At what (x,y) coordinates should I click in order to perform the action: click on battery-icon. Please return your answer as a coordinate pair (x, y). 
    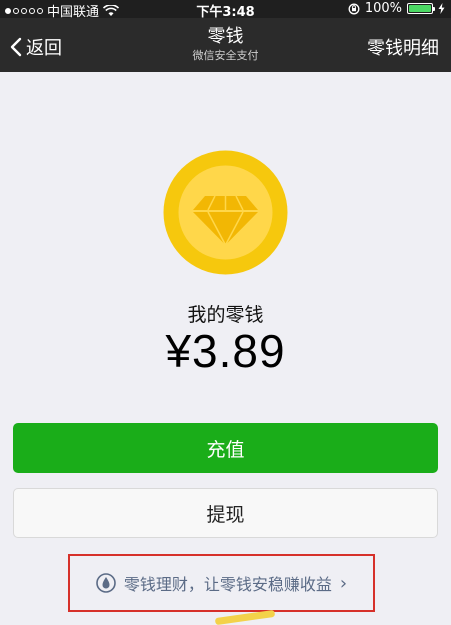
    Looking at the image, I should click on (421, 8).